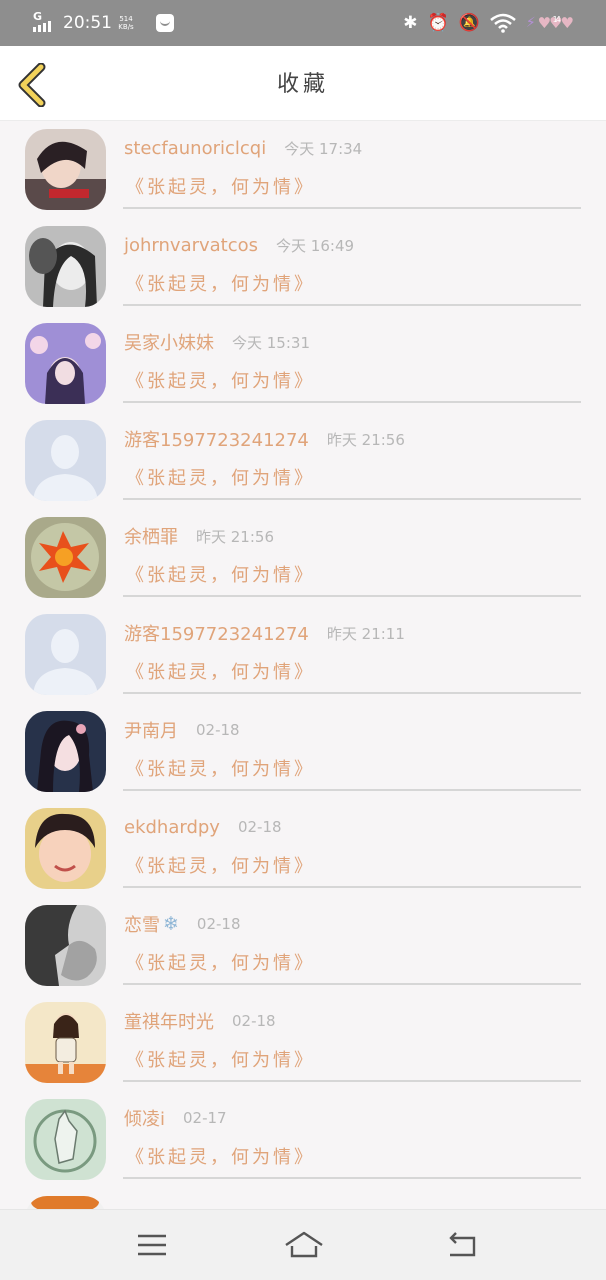  I want to click on list-item: 吴家小妹妹 今天 15:31 《张起灵，何为情》, so click(303, 363).